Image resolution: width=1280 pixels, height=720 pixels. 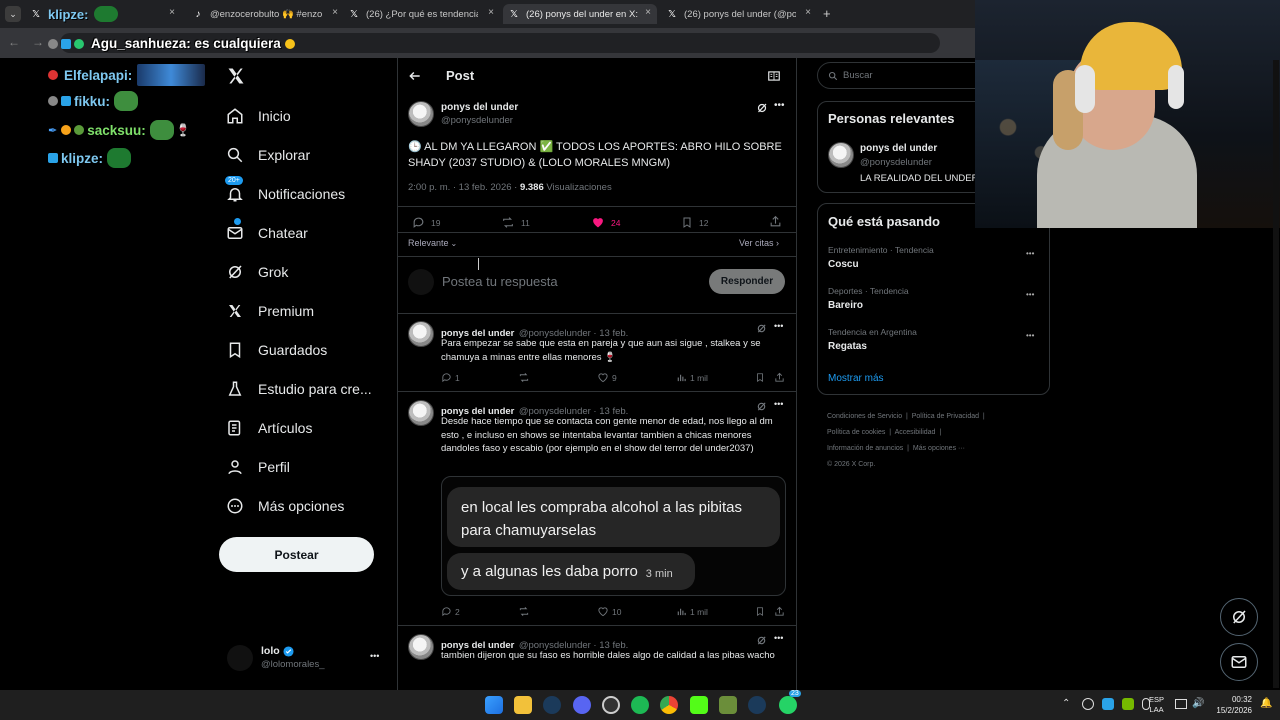 What do you see at coordinates (640, 705) in the screenshot?
I see `spotify-icon` at bounding box center [640, 705].